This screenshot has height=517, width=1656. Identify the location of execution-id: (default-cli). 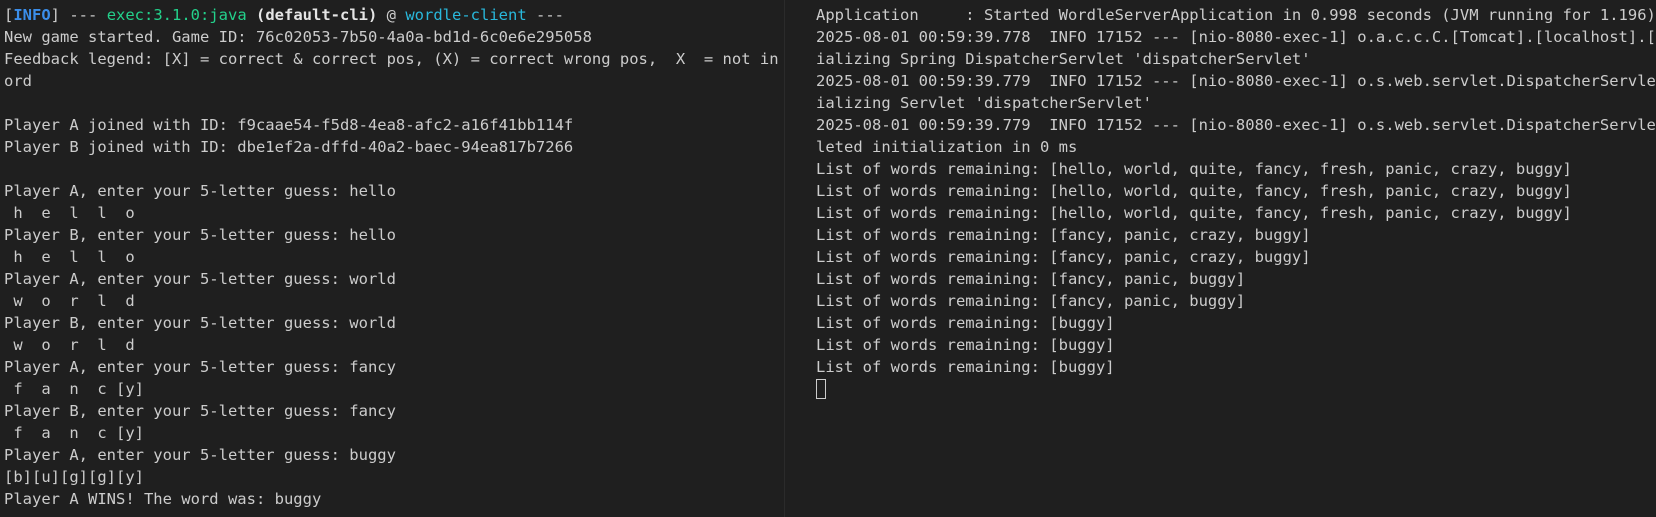
(317, 15).